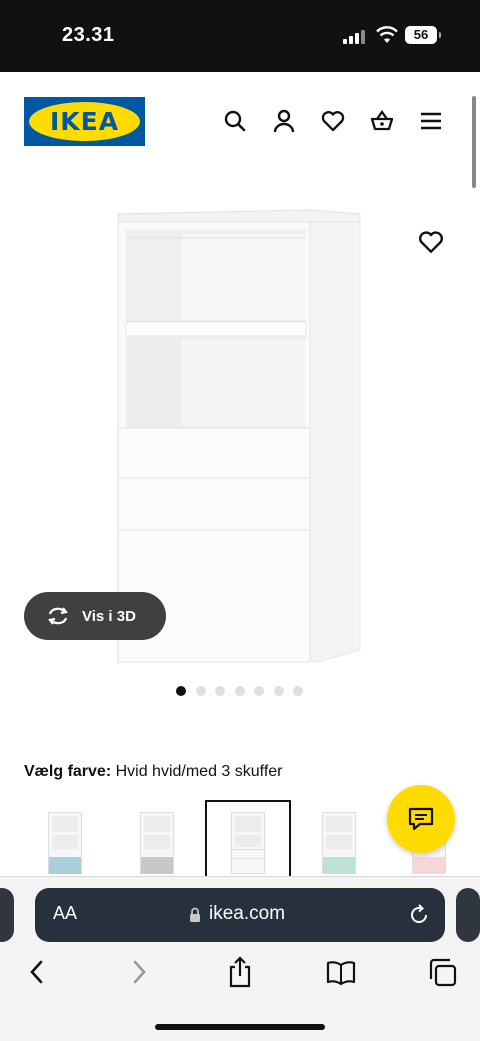  I want to click on reader-options-button: AA, so click(65, 913).